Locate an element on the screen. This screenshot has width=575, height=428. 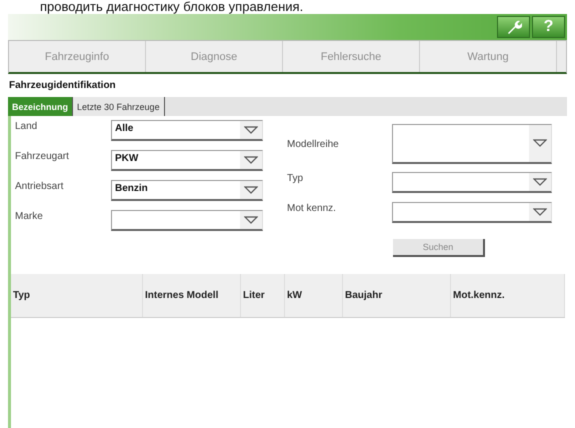
column-header: Mot.kennz. is located at coordinates (508, 295).